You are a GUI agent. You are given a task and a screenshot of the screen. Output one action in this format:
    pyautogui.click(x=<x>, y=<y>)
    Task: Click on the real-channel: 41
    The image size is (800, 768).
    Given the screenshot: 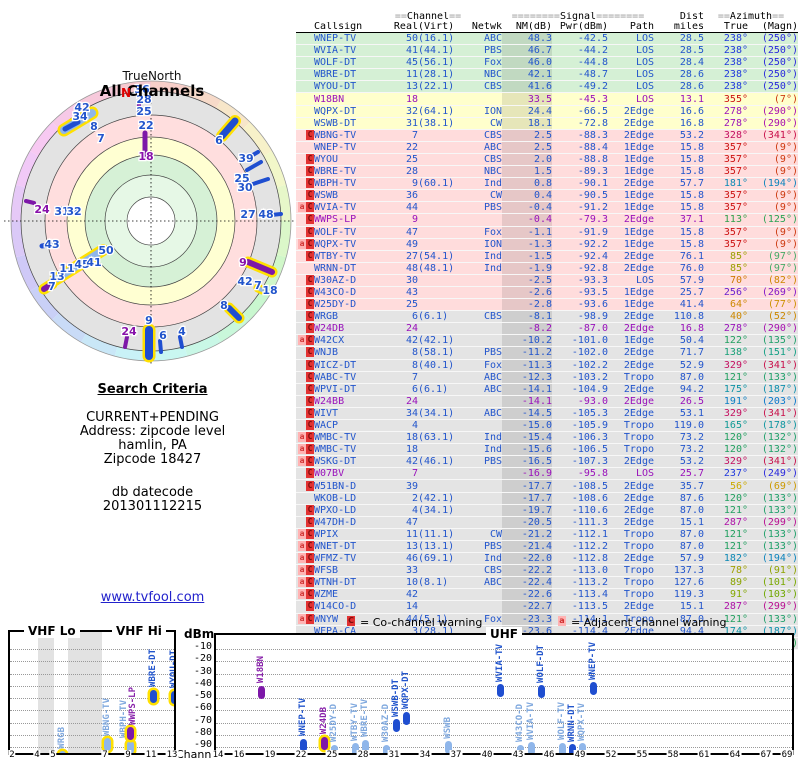 What is the action you would take?
    pyautogui.click(x=405, y=51)
    